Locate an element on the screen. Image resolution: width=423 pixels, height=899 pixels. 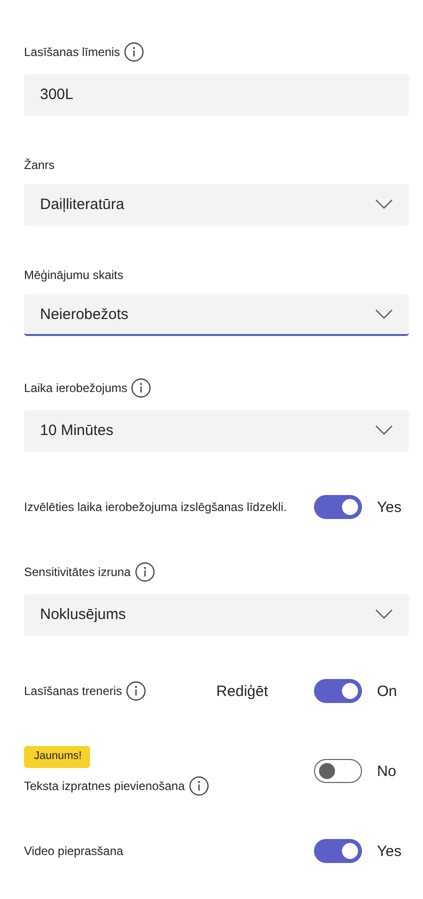
edit-link: Rediģēt is located at coordinates (242, 691).